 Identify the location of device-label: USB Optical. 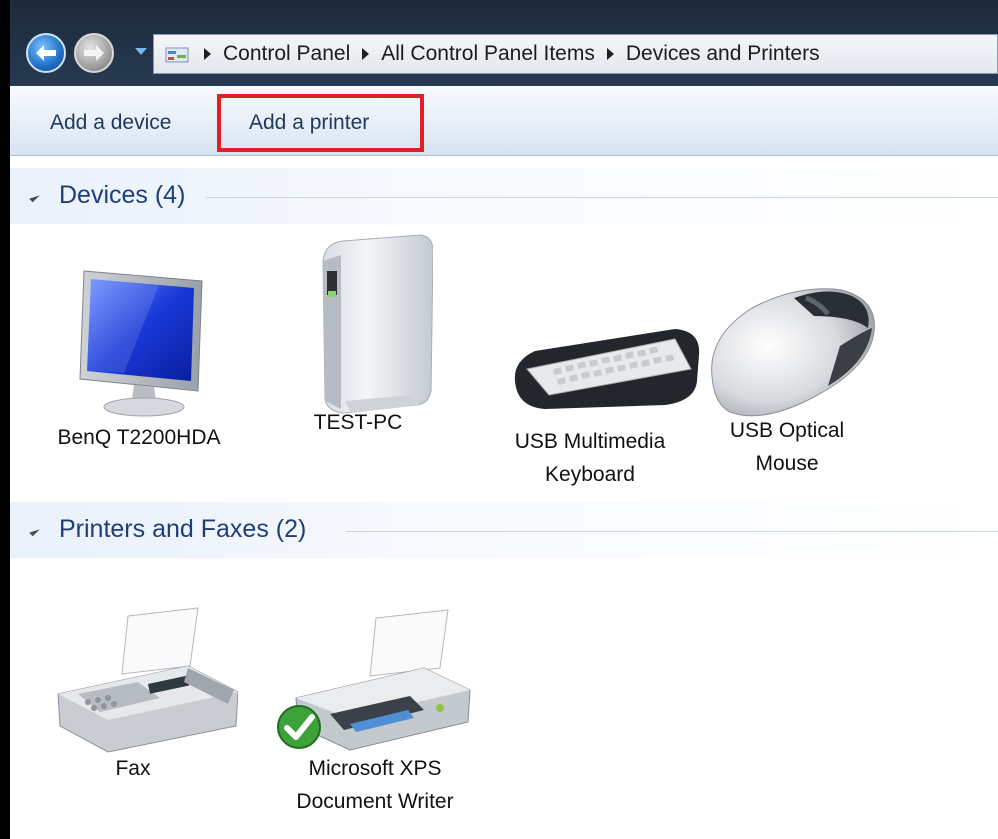
(787, 430).